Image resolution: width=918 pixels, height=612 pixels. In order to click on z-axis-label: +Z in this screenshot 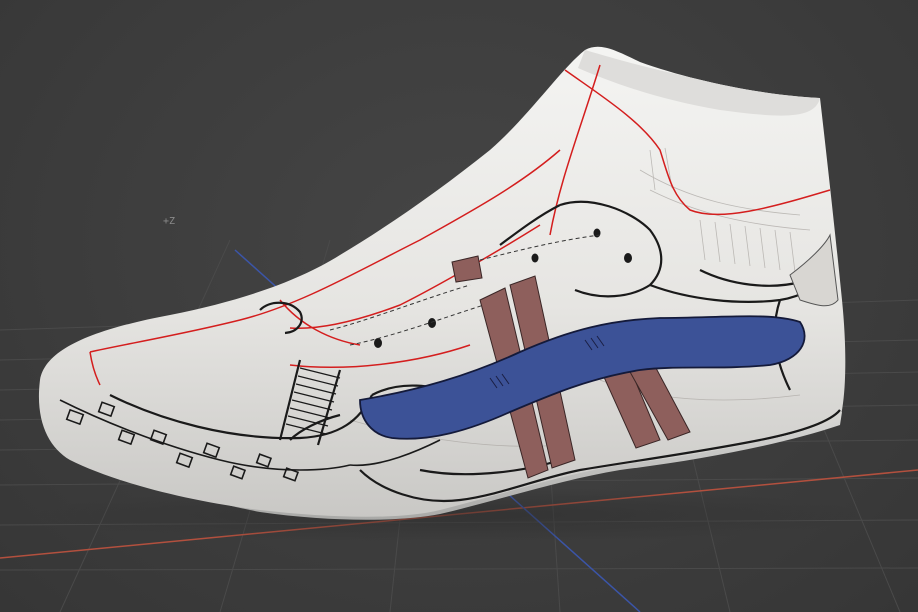, I will do `click(169, 221)`.